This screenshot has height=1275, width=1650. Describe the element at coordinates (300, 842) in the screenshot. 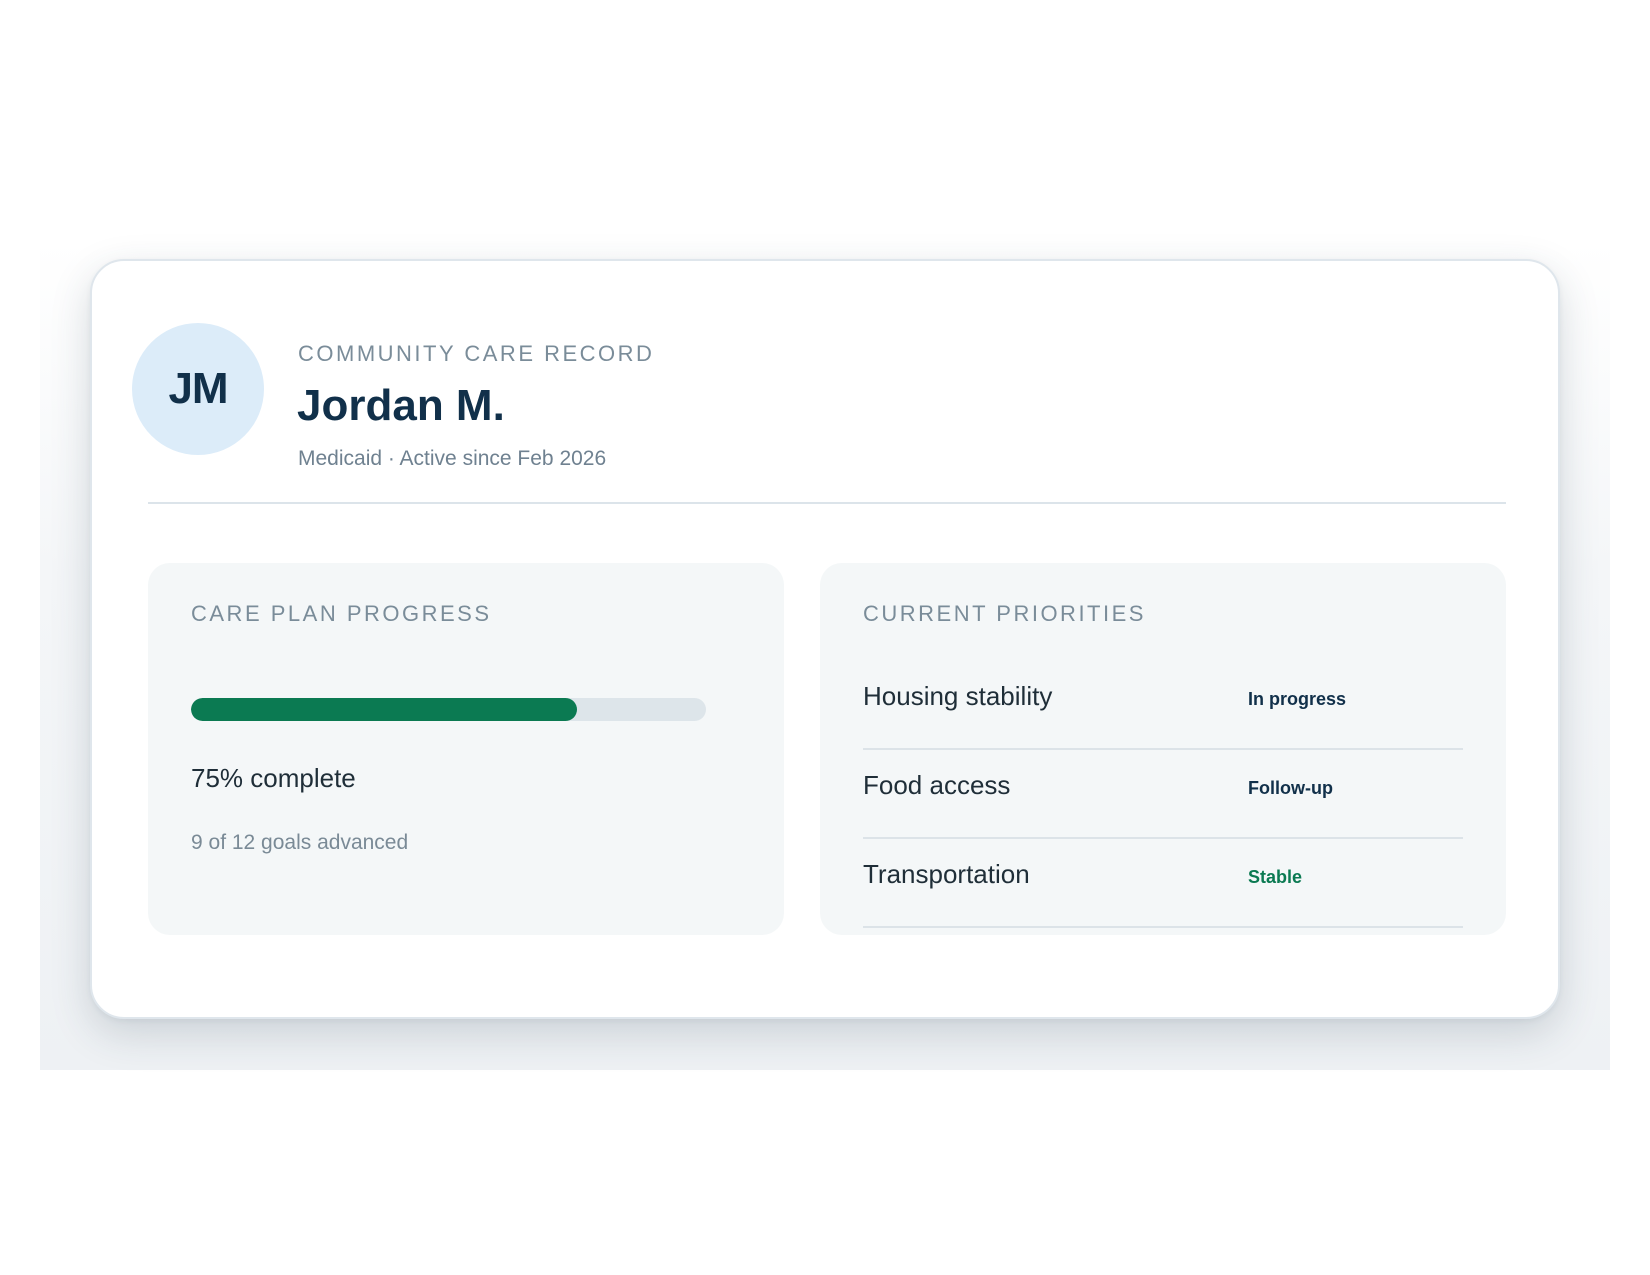

I see `goals-advanced-label: 9 of 12 goals advanced` at that location.